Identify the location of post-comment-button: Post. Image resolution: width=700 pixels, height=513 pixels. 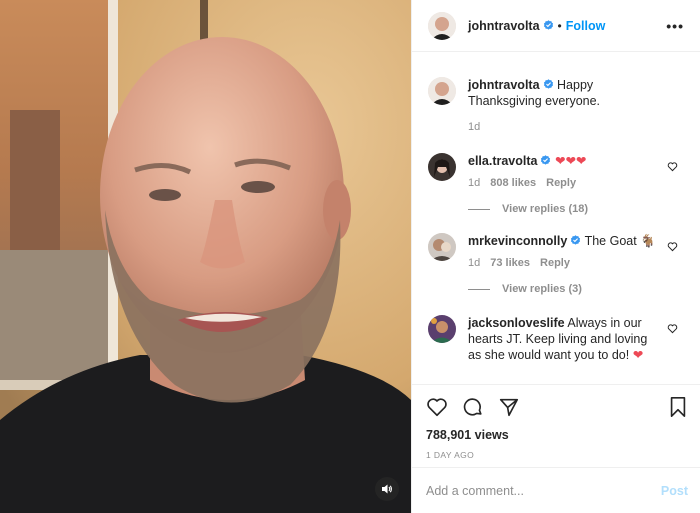
(674, 491).